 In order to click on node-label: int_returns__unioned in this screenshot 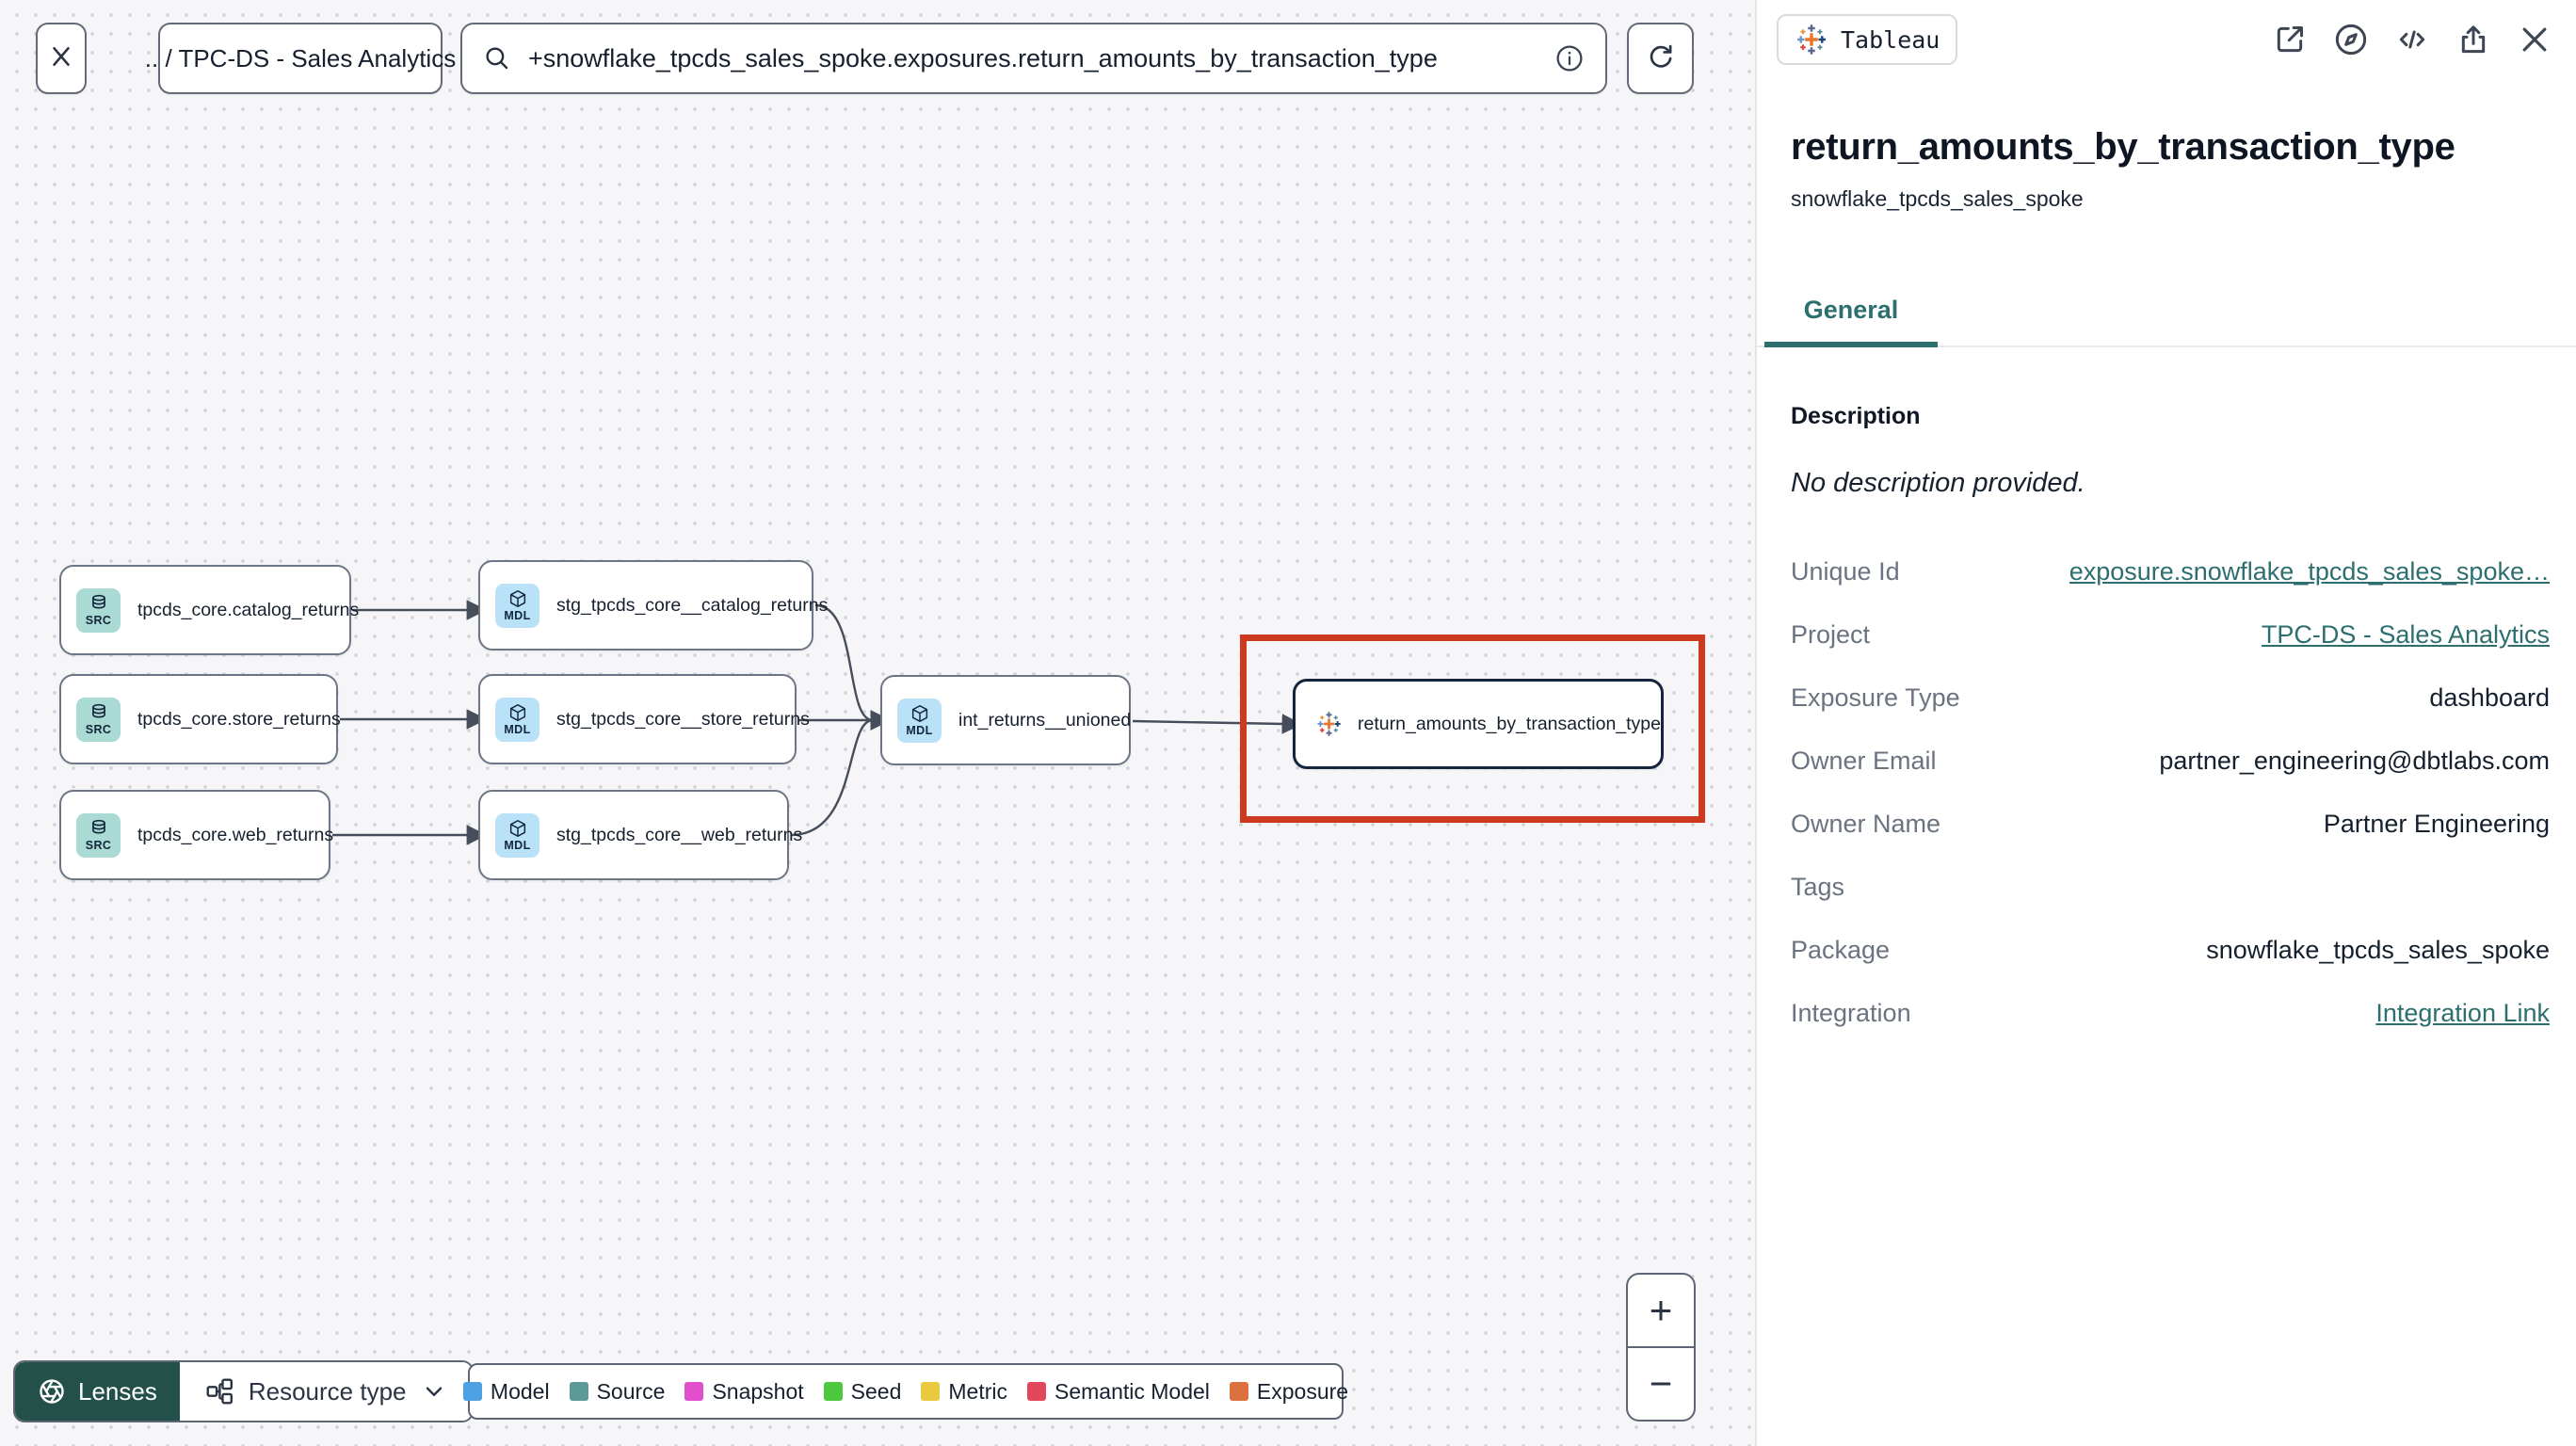, I will do `click(1045, 720)`.